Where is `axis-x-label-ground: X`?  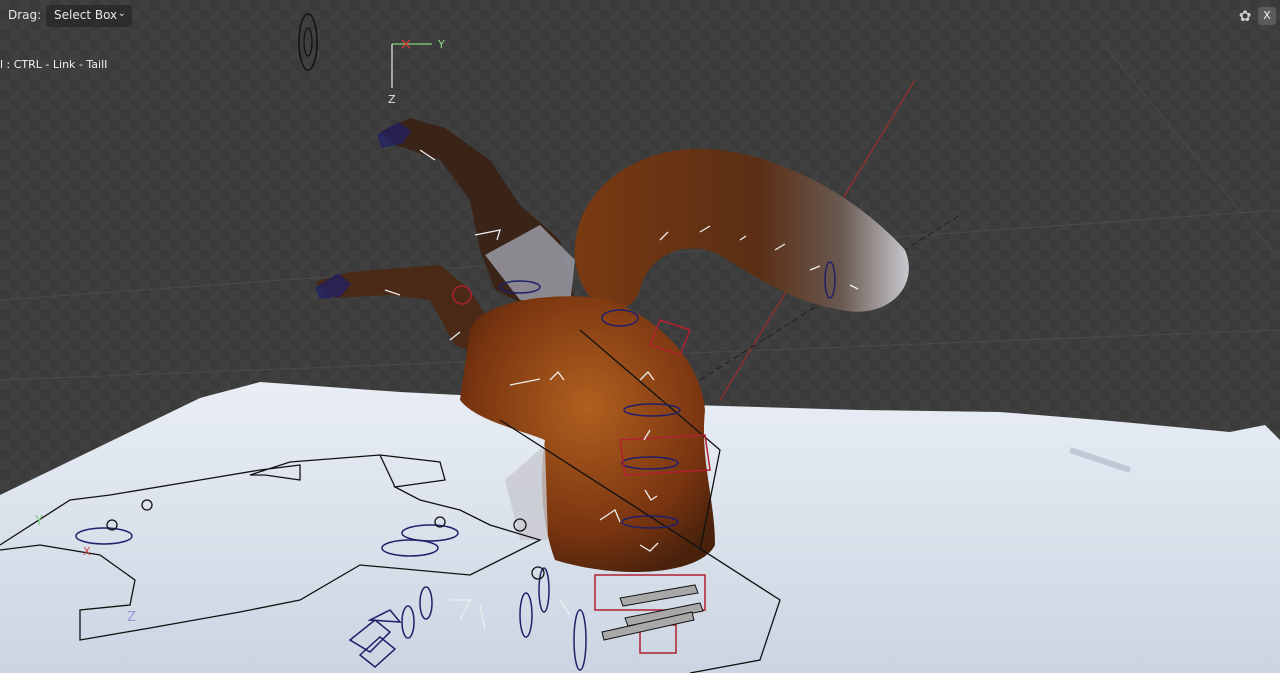 axis-x-label-ground: X is located at coordinates (87, 551).